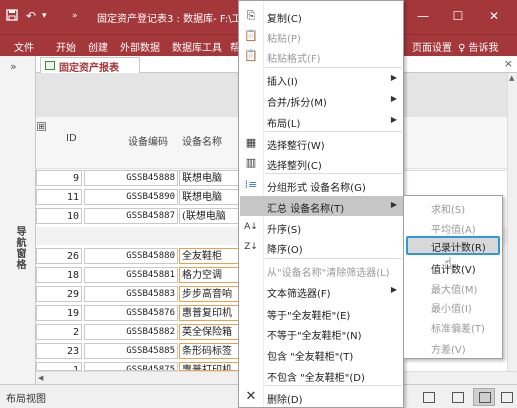 The width and height of the screenshot is (517, 408). Describe the element at coordinates (209, 256) in the screenshot. I see `cell-name-selected: 全友鞋柜` at that location.